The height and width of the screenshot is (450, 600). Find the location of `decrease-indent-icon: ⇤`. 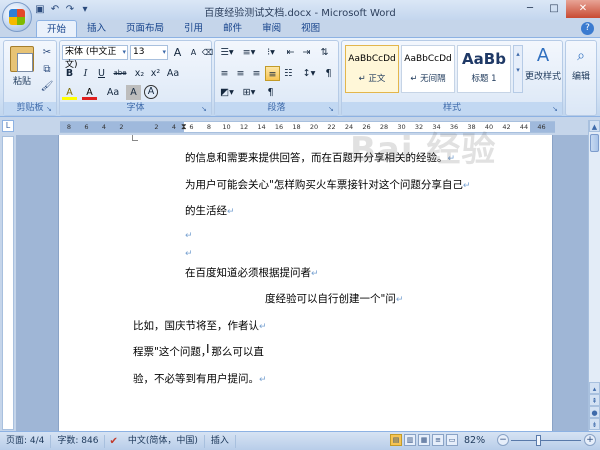

decrease-indent-icon: ⇤ is located at coordinates (290, 52).